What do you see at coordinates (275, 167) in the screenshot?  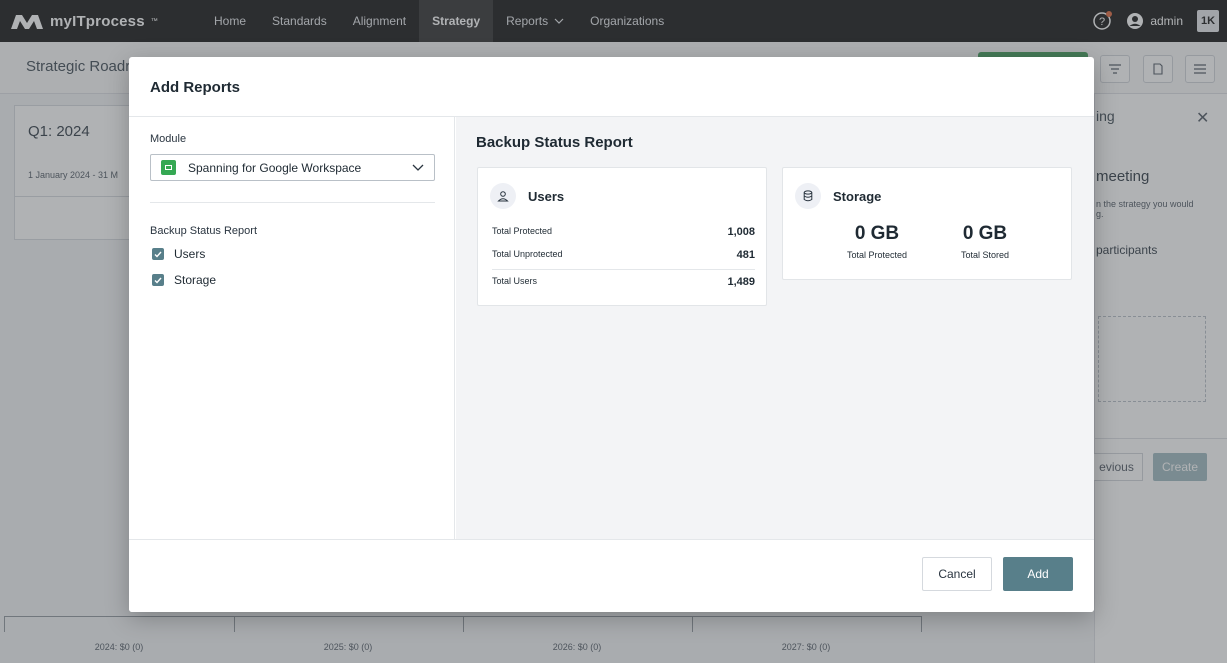 I see `module-select-value: Spanning for Google Workspace` at bounding box center [275, 167].